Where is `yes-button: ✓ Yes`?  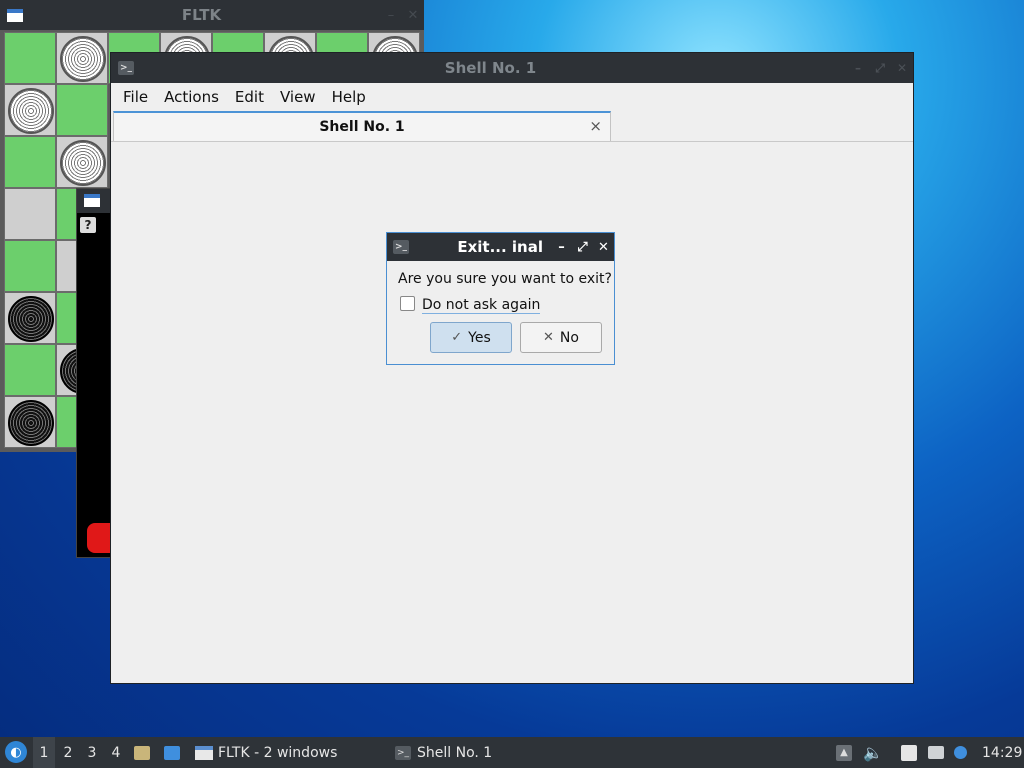 yes-button: ✓ Yes is located at coordinates (471, 337).